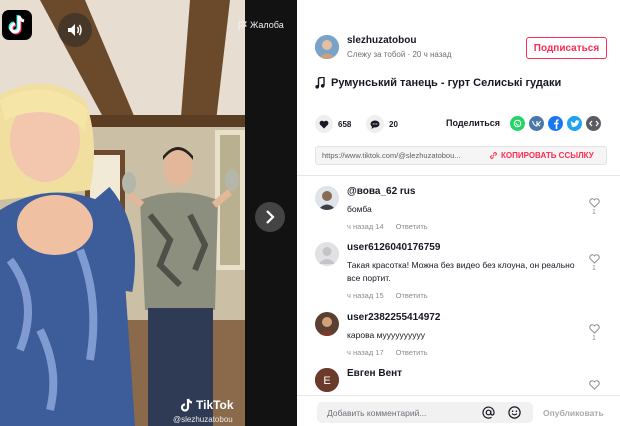  I want to click on comment-username: user6126040176759, so click(393, 247).